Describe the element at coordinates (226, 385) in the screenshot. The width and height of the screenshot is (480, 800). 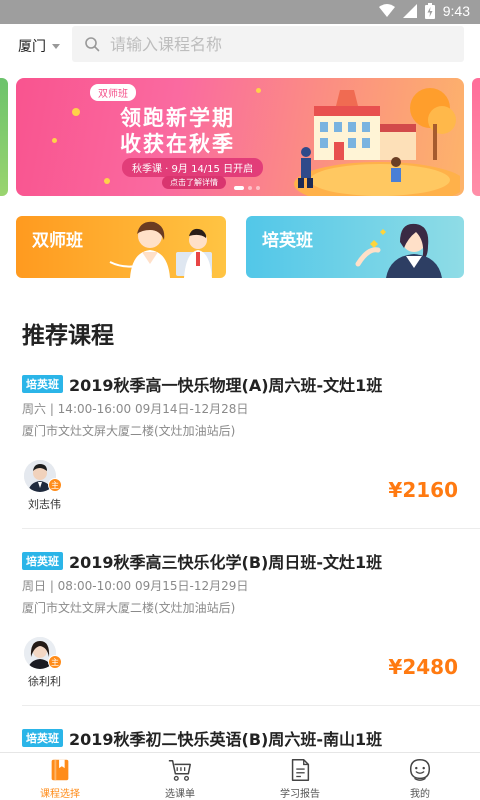
I see `course-name: 2019秋季高一快乐物理(A)周六班-文灶1班` at that location.